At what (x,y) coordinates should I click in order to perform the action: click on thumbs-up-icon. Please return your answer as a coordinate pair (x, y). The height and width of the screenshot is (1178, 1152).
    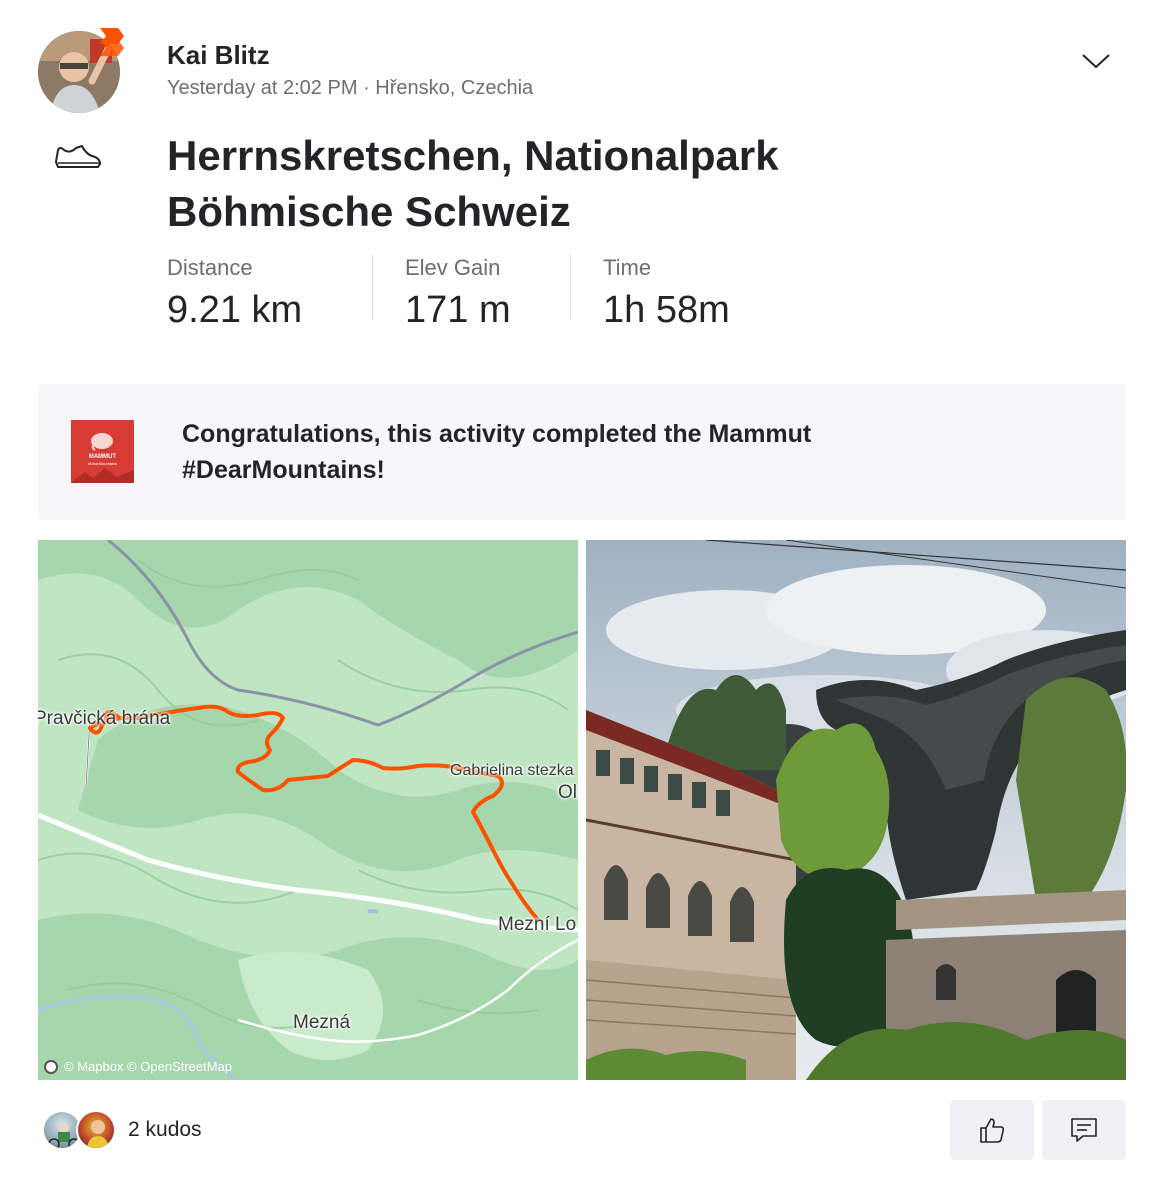
    Looking at the image, I should click on (992, 1130).